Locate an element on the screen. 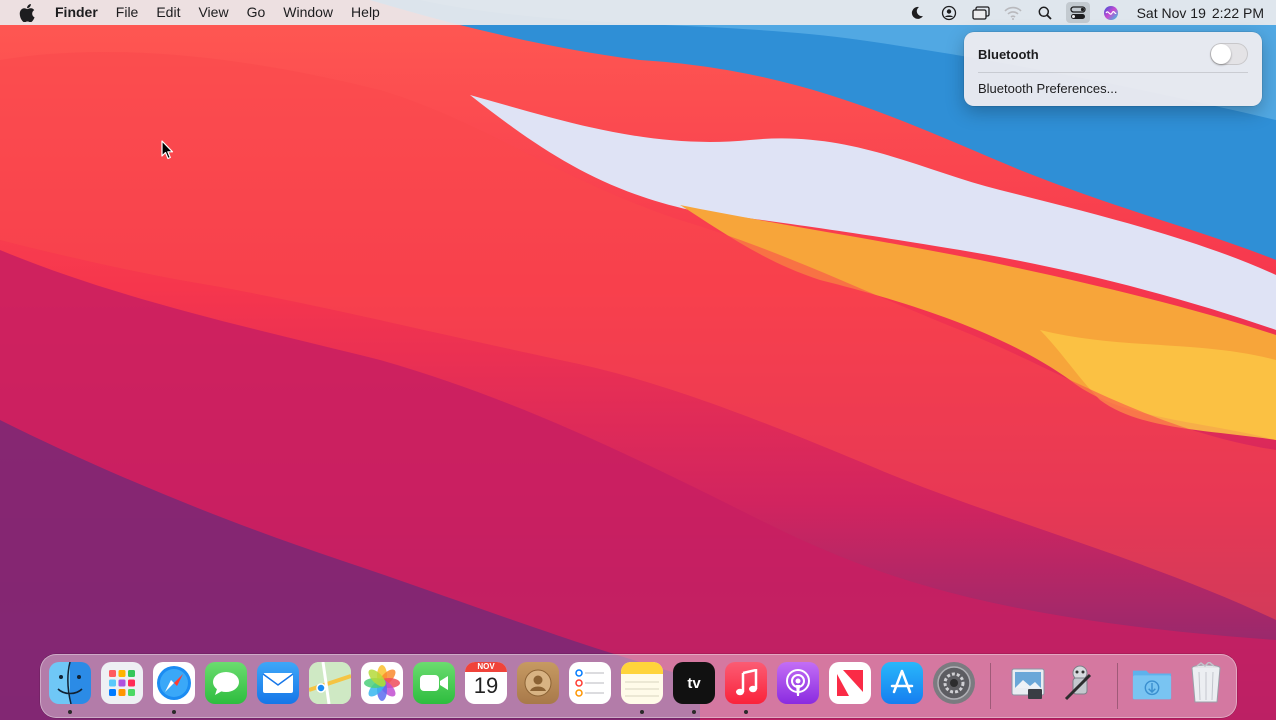 Image resolution: width=1276 pixels, height=720 pixels. menu-go: Go is located at coordinates (256, 12).